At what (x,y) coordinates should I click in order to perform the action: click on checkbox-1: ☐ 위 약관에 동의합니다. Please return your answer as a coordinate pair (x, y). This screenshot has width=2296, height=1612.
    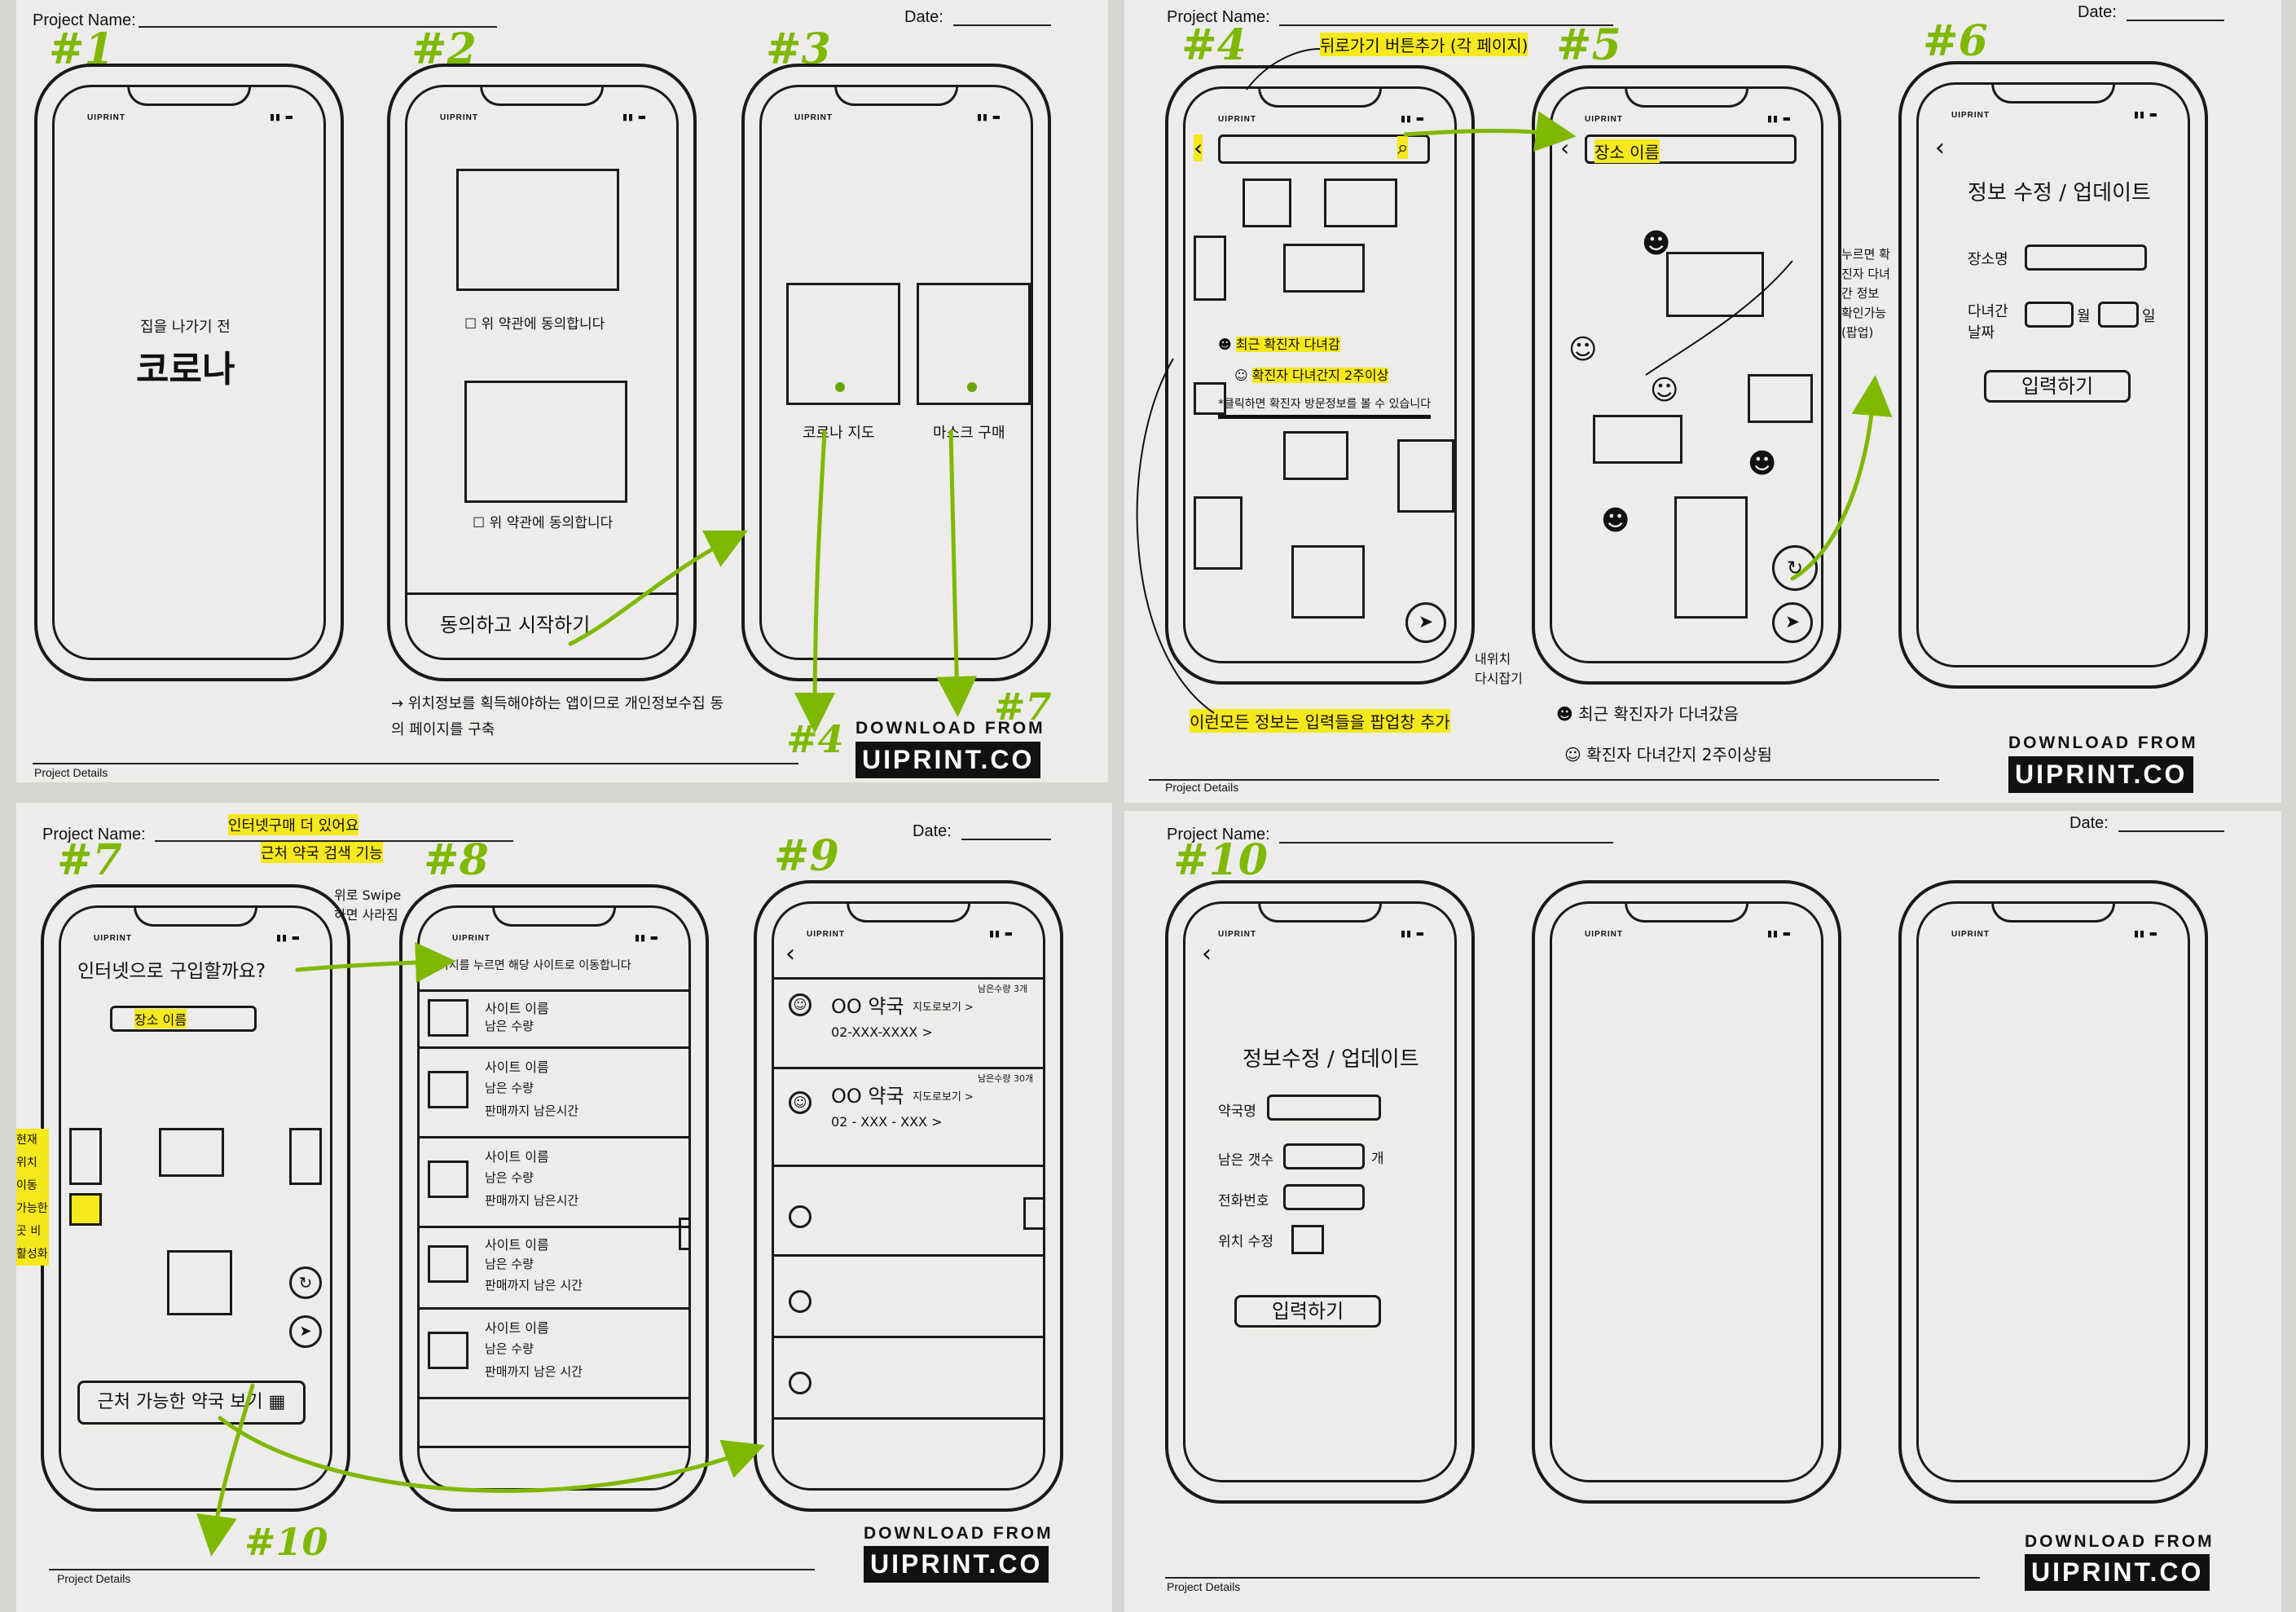
    Looking at the image, I should click on (534, 322).